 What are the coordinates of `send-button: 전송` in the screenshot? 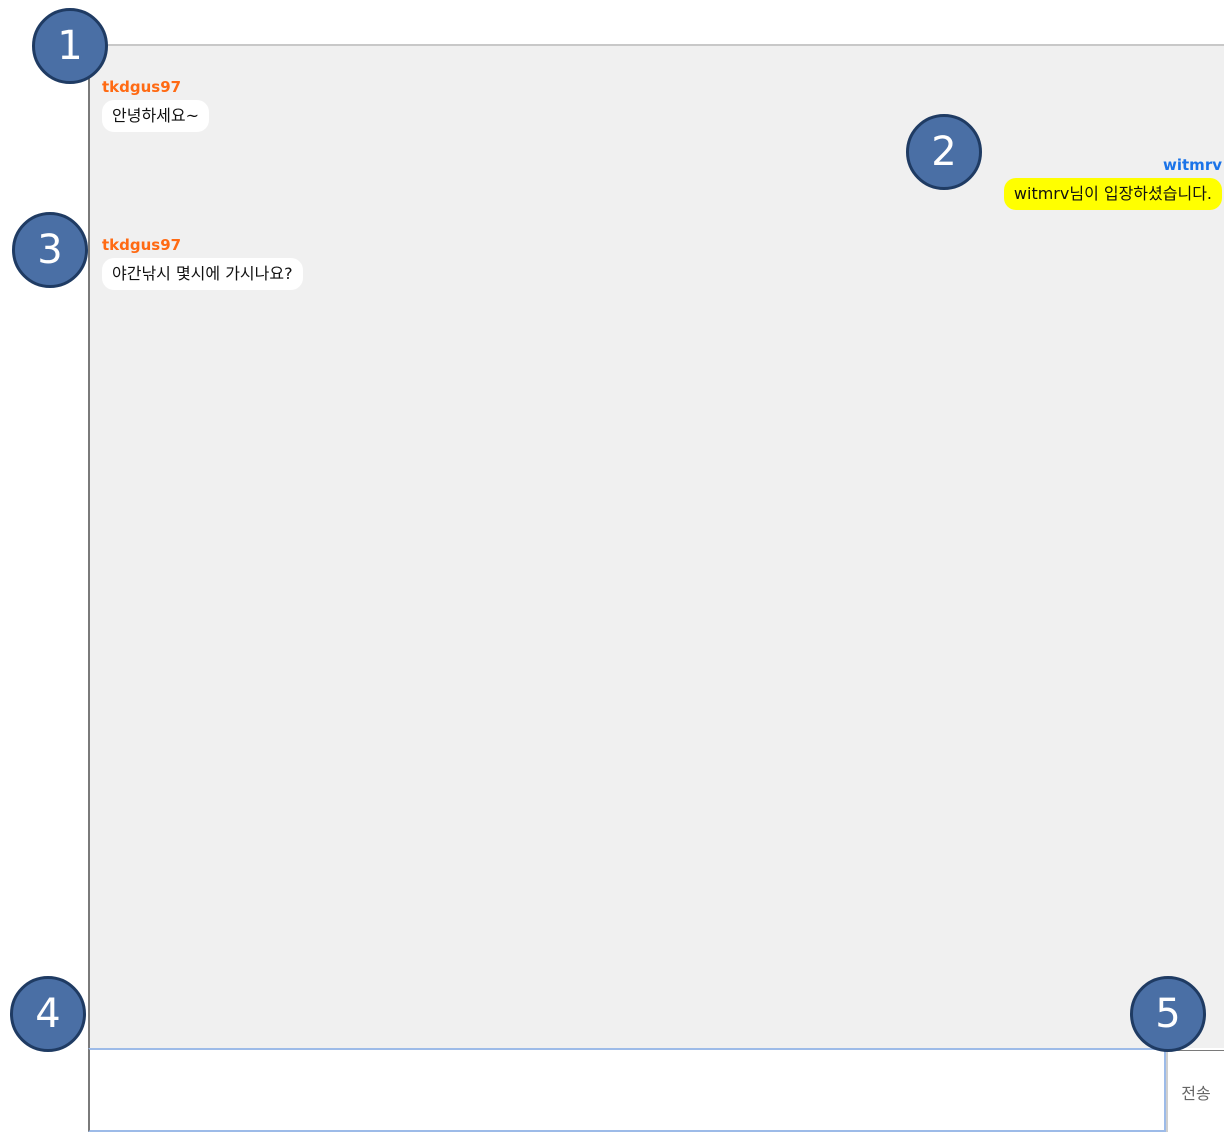 It's located at (1195, 1091).